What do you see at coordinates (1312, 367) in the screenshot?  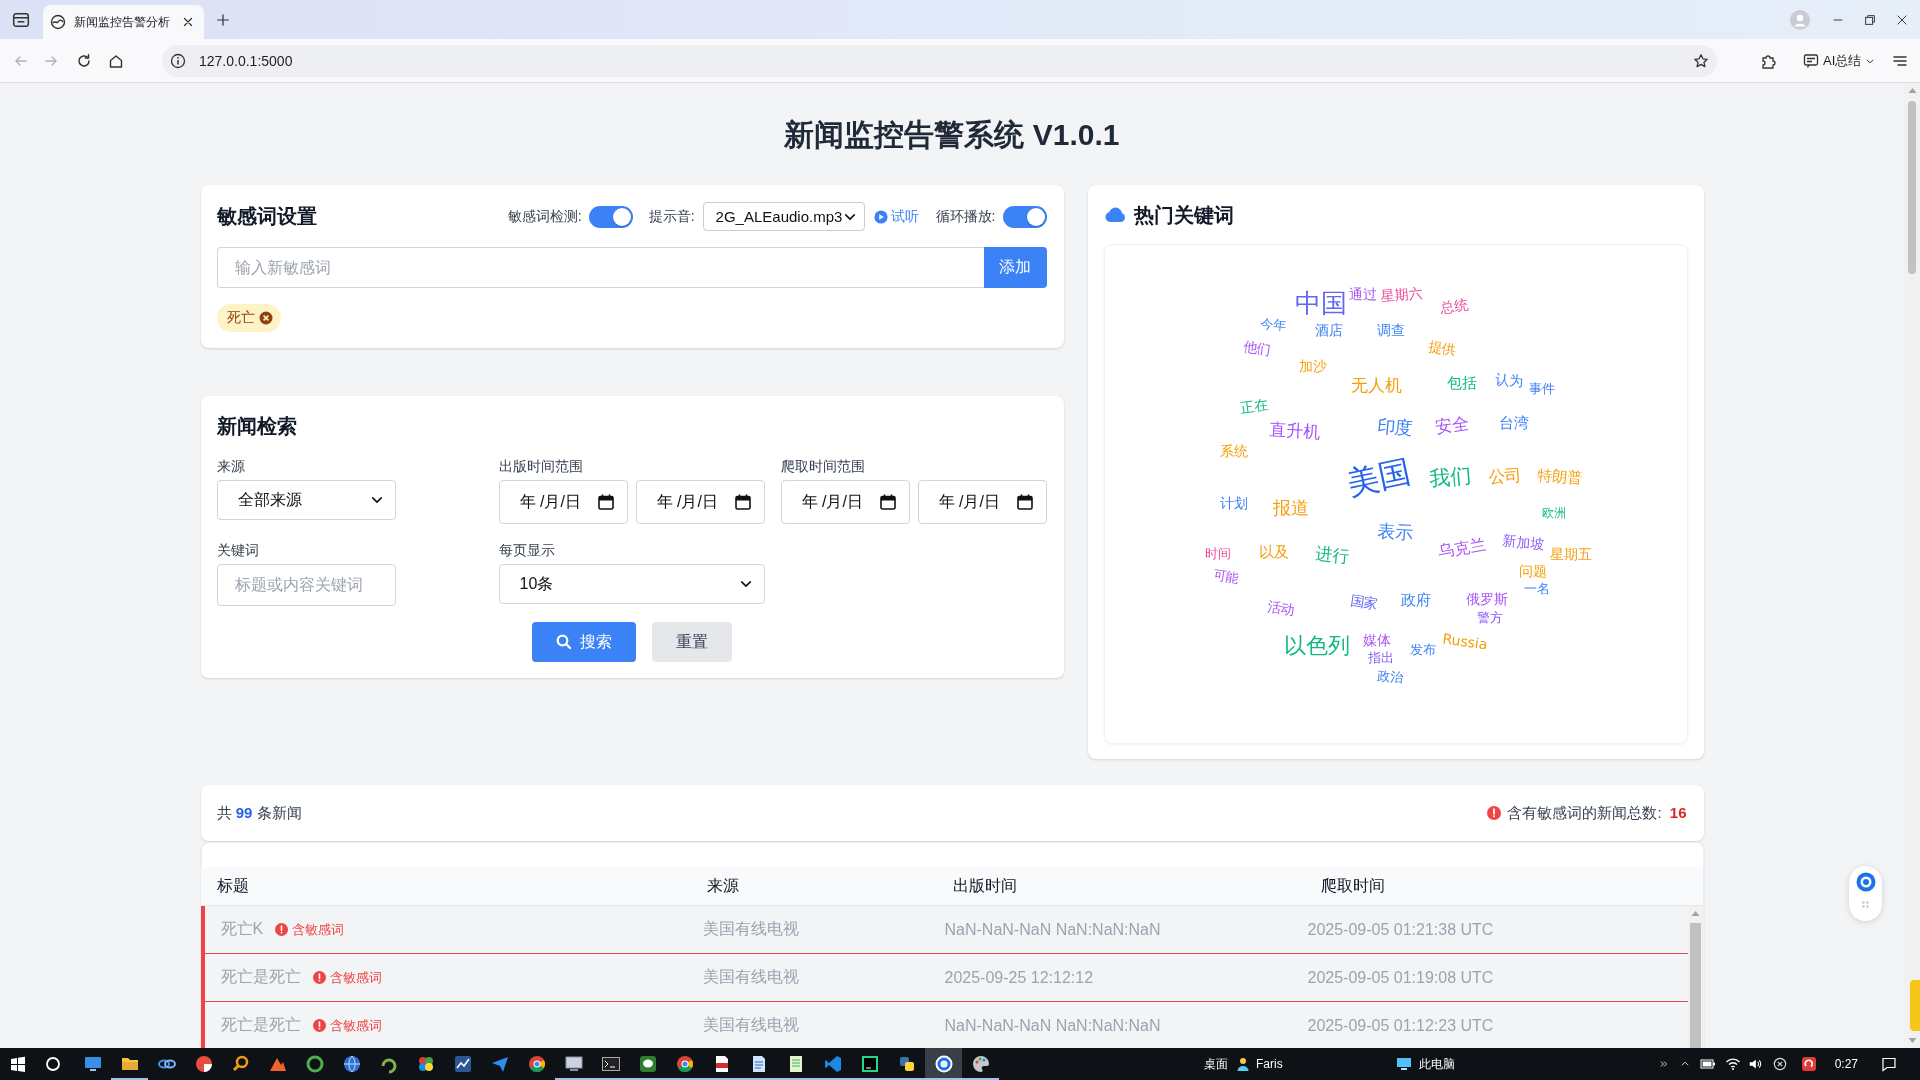 I see `cloud-word: 加沙` at bounding box center [1312, 367].